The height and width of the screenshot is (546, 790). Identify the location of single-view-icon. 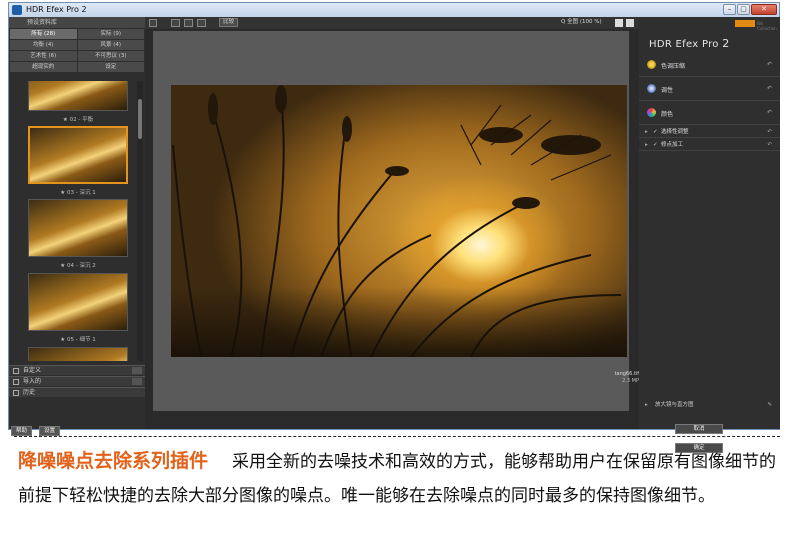
(175, 23).